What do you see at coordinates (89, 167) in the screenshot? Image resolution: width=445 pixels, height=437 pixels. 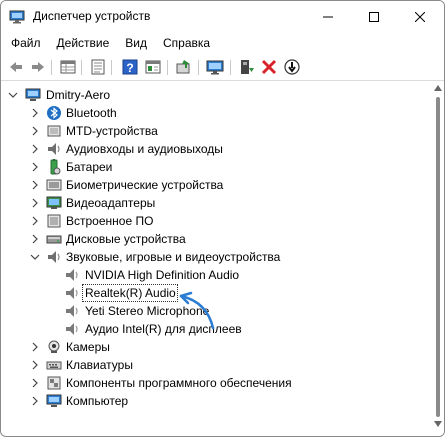 I see `tree-category-label: Батареи` at bounding box center [89, 167].